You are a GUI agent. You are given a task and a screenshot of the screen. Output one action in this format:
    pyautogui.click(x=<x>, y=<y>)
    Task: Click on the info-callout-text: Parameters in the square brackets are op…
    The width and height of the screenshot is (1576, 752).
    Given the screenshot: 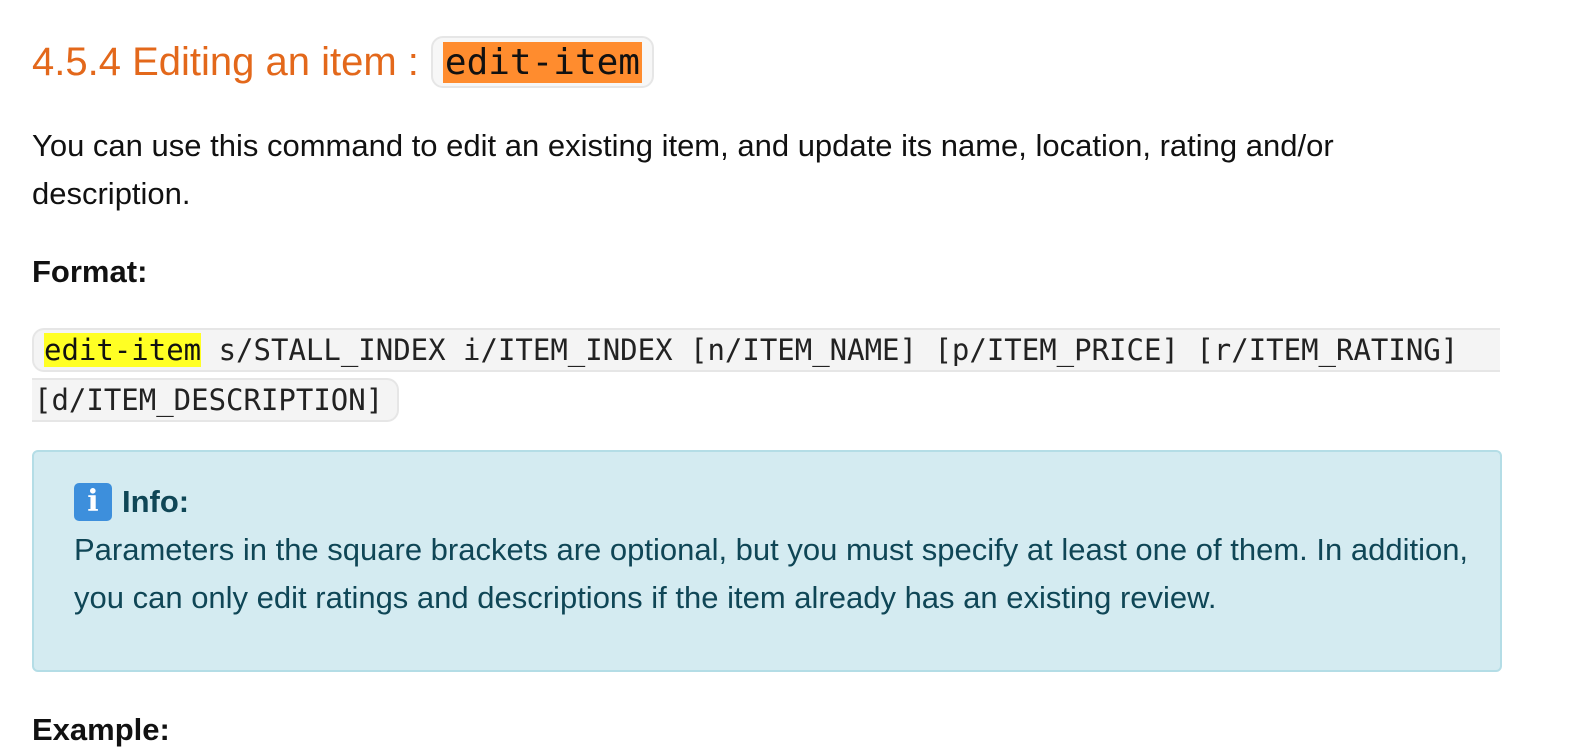 What is the action you would take?
    pyautogui.click(x=771, y=573)
    